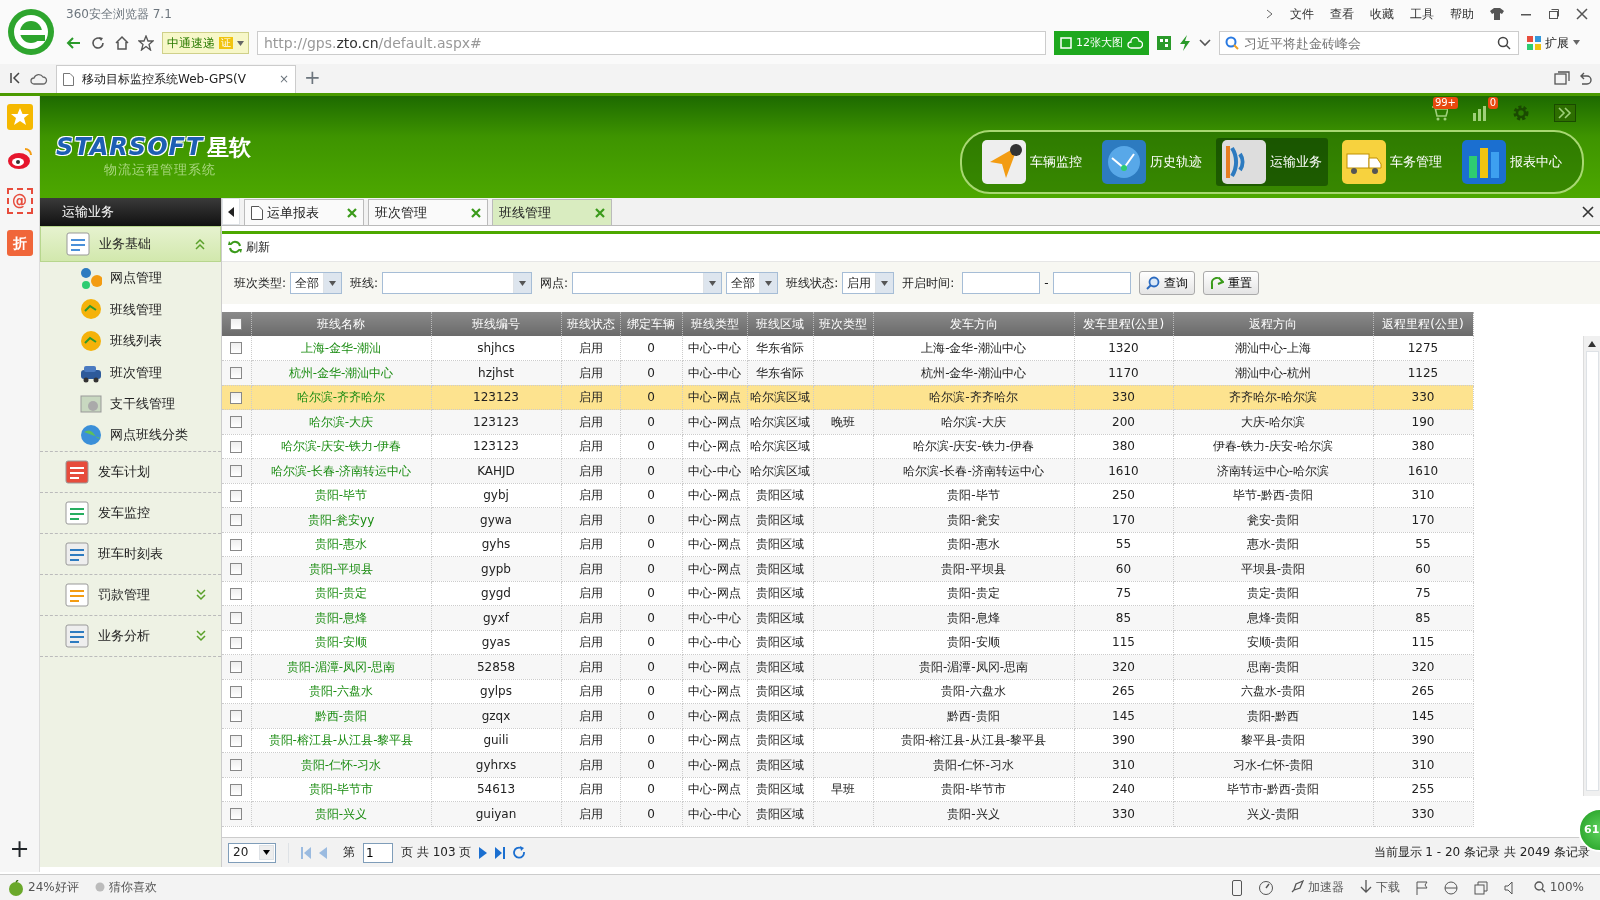 Image resolution: width=1600 pixels, height=900 pixels. I want to click on sidebar-item: 业务基础, so click(130, 244).